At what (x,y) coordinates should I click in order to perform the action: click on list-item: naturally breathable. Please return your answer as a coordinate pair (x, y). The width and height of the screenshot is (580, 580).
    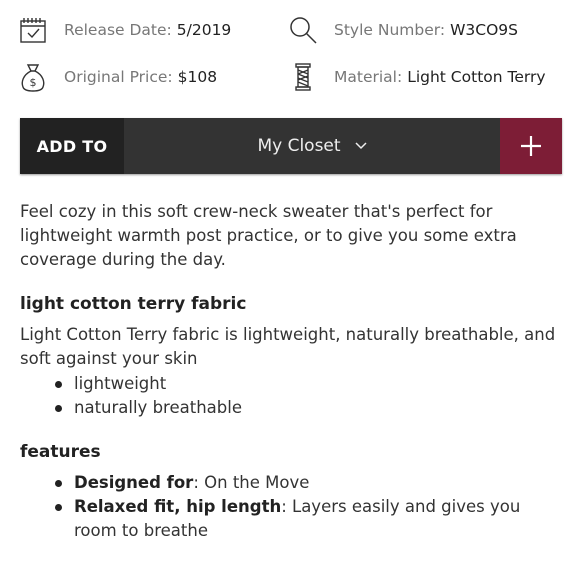
    Looking at the image, I should click on (285, 408).